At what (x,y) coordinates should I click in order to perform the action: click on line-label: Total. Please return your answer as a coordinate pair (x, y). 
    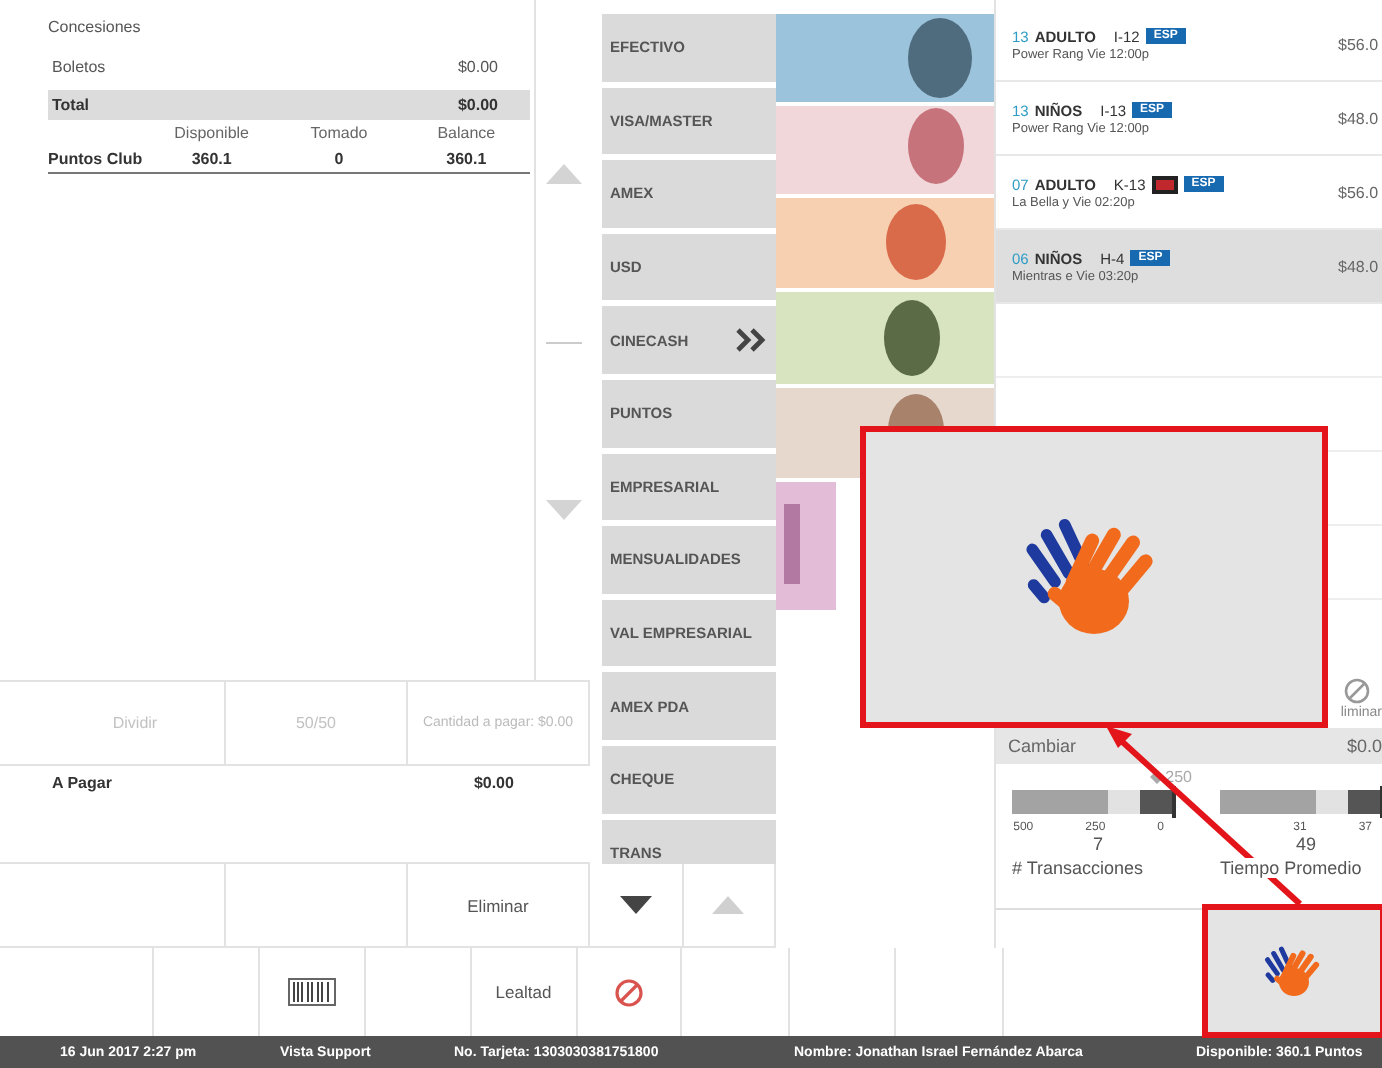
    Looking at the image, I should click on (71, 105).